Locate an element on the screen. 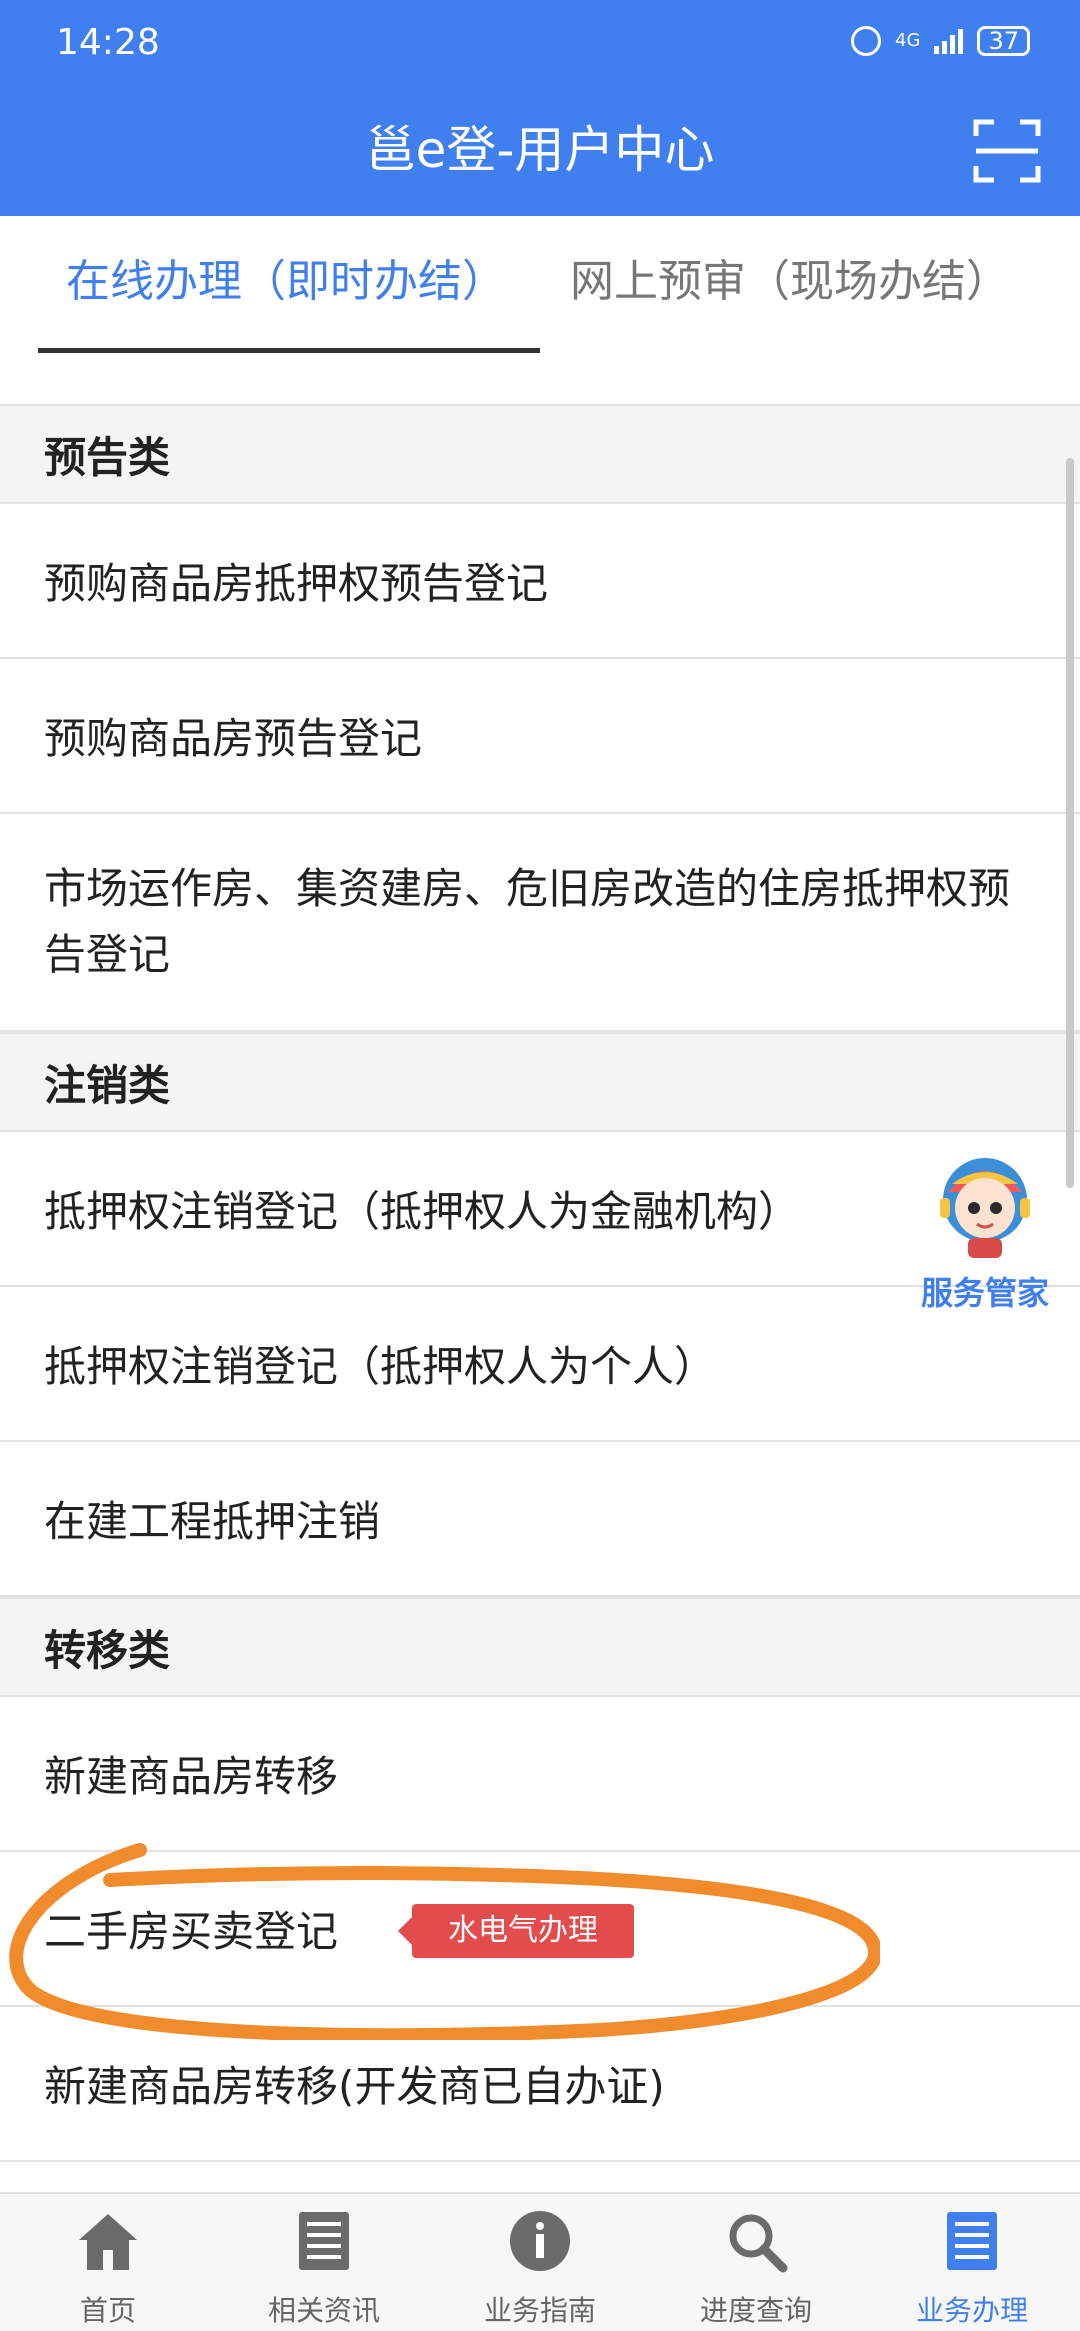  section-header: 注销类 is located at coordinates (540, 1082).